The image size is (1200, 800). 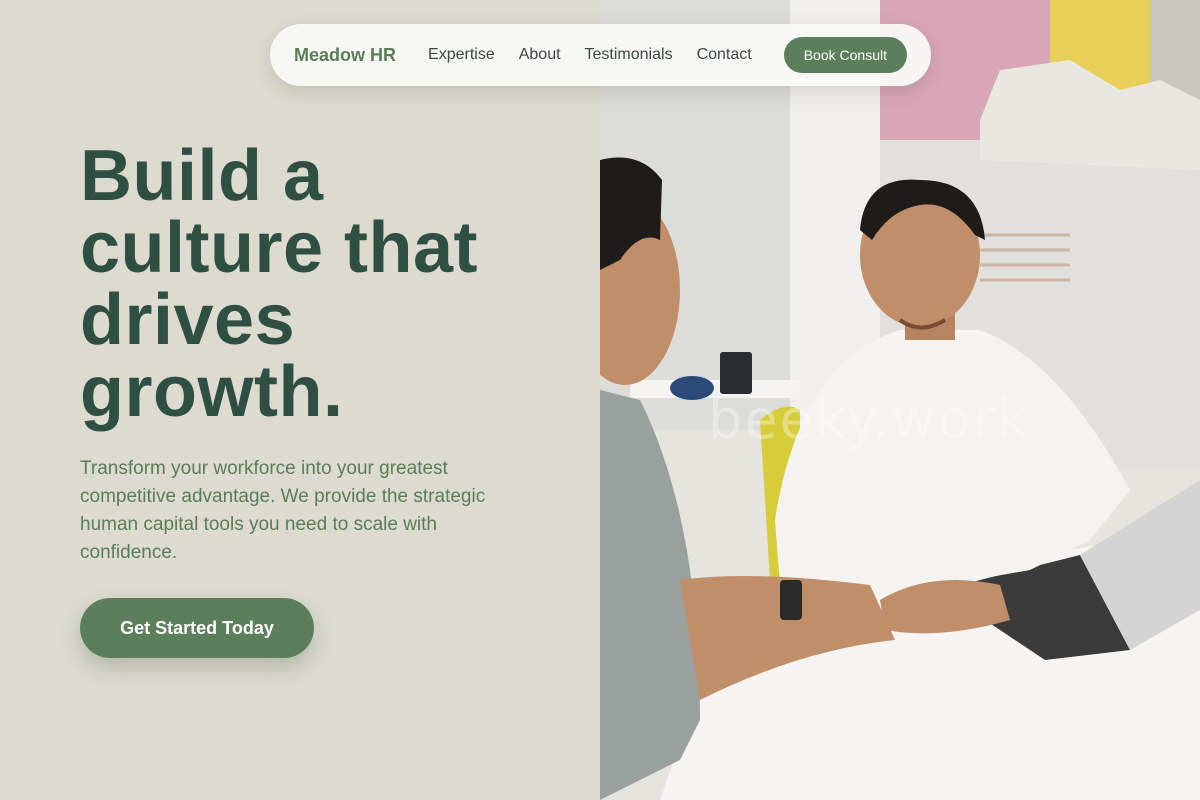 I want to click on nav-link-testimonials: Testimonials, so click(x=629, y=55).